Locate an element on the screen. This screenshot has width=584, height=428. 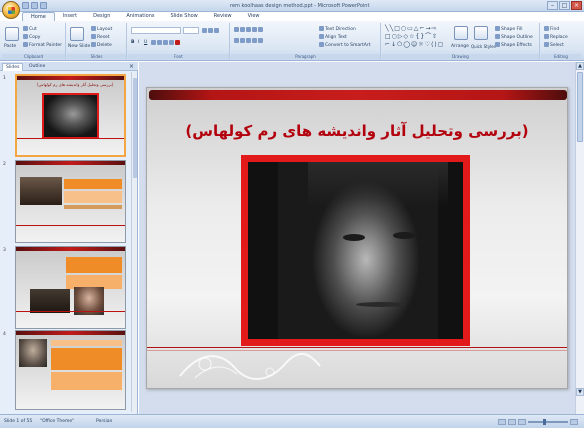
zoom-slider-knob is located at coordinates (544, 422).